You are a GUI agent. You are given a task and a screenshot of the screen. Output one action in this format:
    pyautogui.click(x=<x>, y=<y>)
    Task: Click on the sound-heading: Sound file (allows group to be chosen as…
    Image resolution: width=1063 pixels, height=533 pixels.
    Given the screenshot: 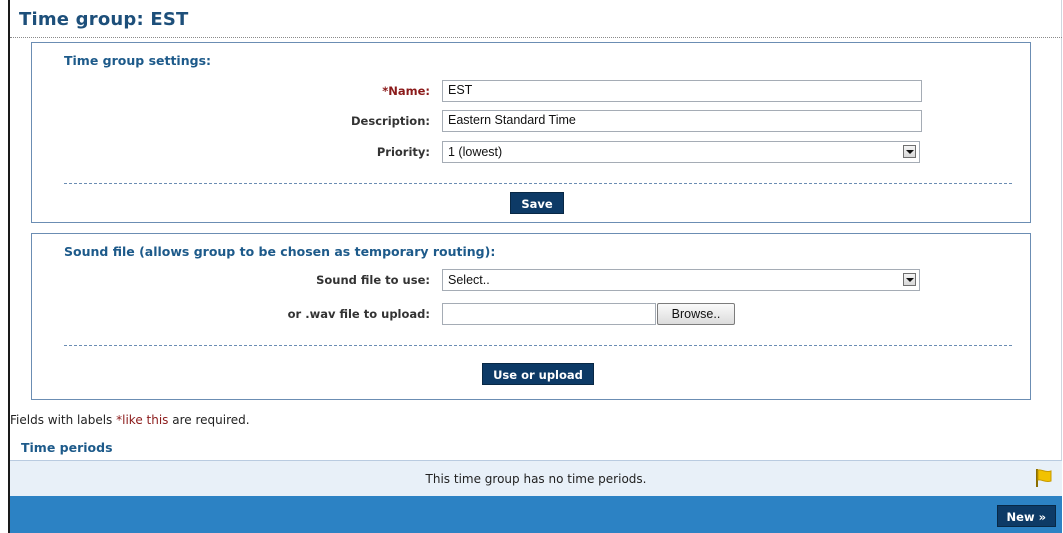 What is the action you would take?
    pyautogui.click(x=280, y=251)
    